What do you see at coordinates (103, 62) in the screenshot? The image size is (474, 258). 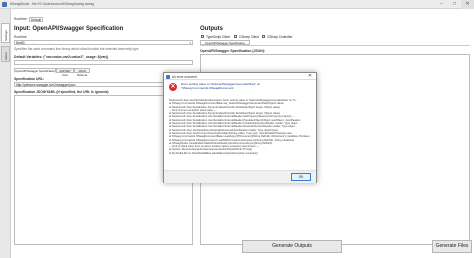 I see `default-variables-input` at bounding box center [103, 62].